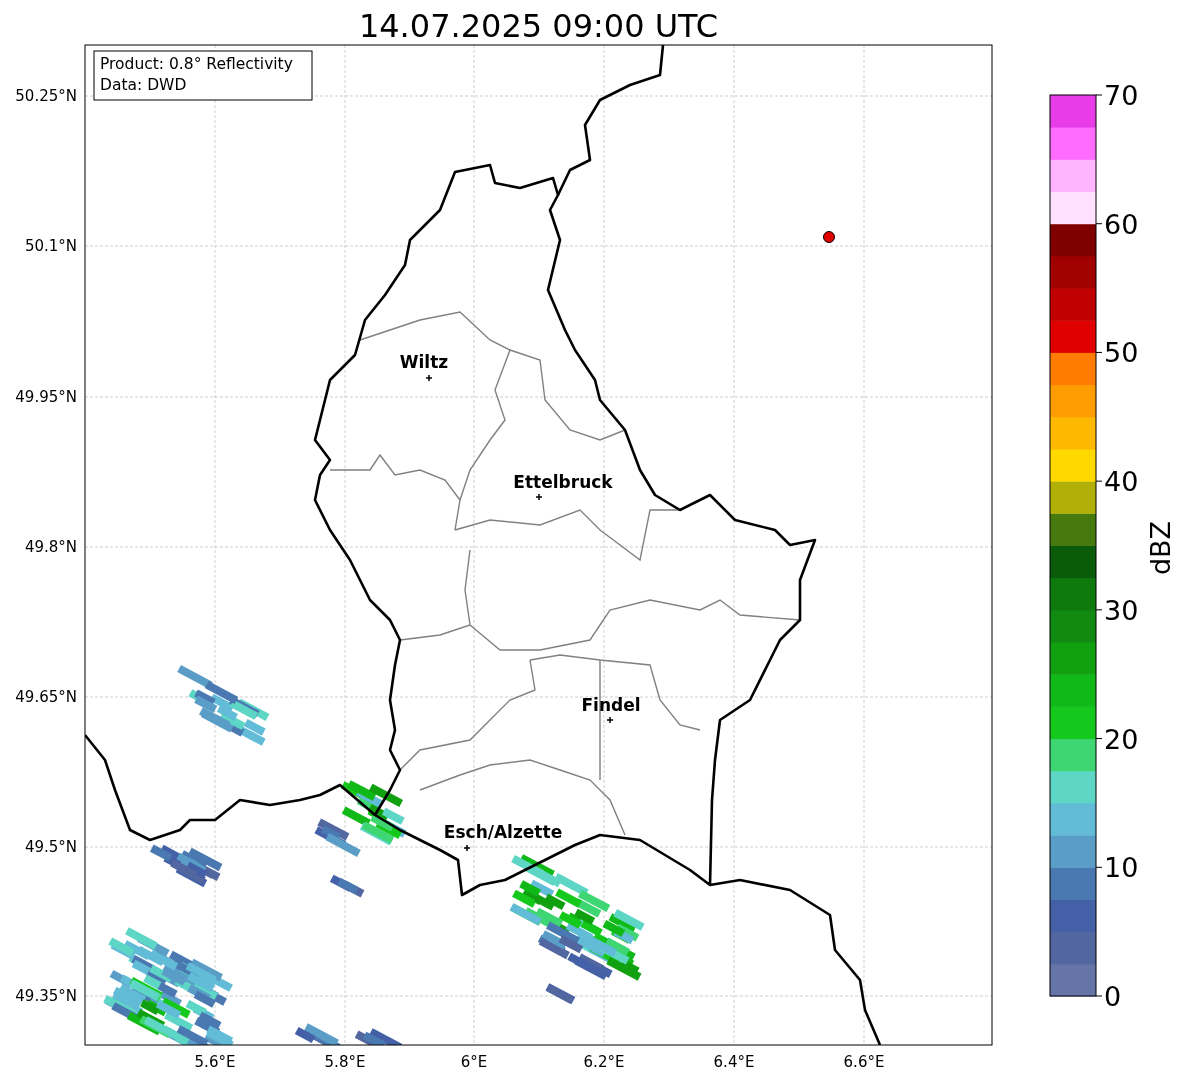 Image resolution: width=1184 pixels, height=1081 pixels. Describe the element at coordinates (829, 237) in the screenshot. I see `site-marker-icon` at that location.